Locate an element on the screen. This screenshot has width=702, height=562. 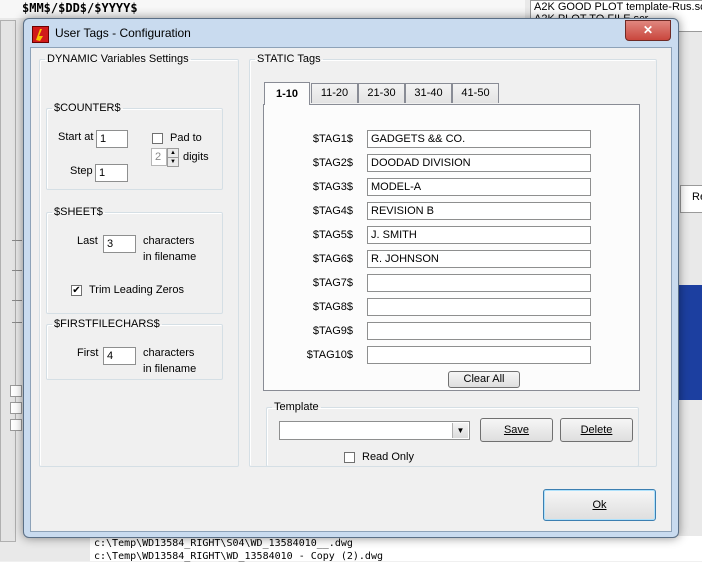
tab-31-40: 31-40 is located at coordinates (428, 93).